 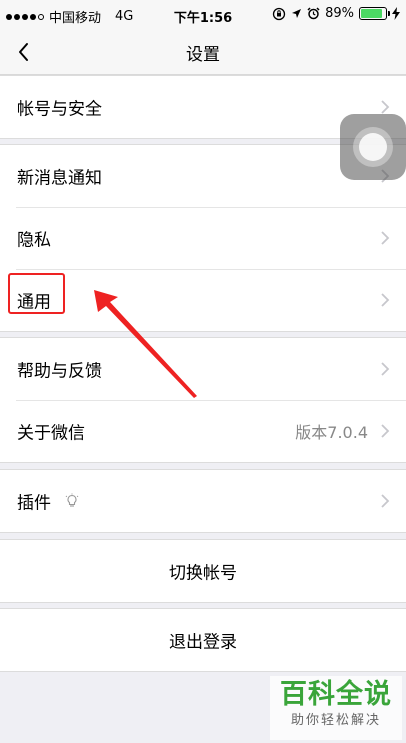 What do you see at coordinates (59, 109) in the screenshot?
I see `cell-label: 帐号与安全` at bounding box center [59, 109].